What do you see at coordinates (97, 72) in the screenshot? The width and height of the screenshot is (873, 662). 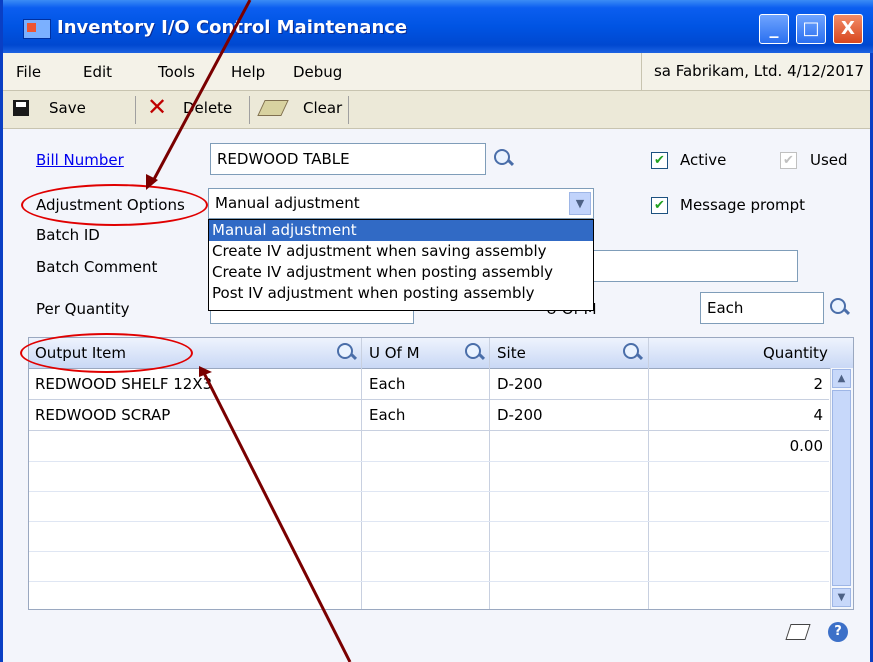 I see `menu-edit: Edit` at bounding box center [97, 72].